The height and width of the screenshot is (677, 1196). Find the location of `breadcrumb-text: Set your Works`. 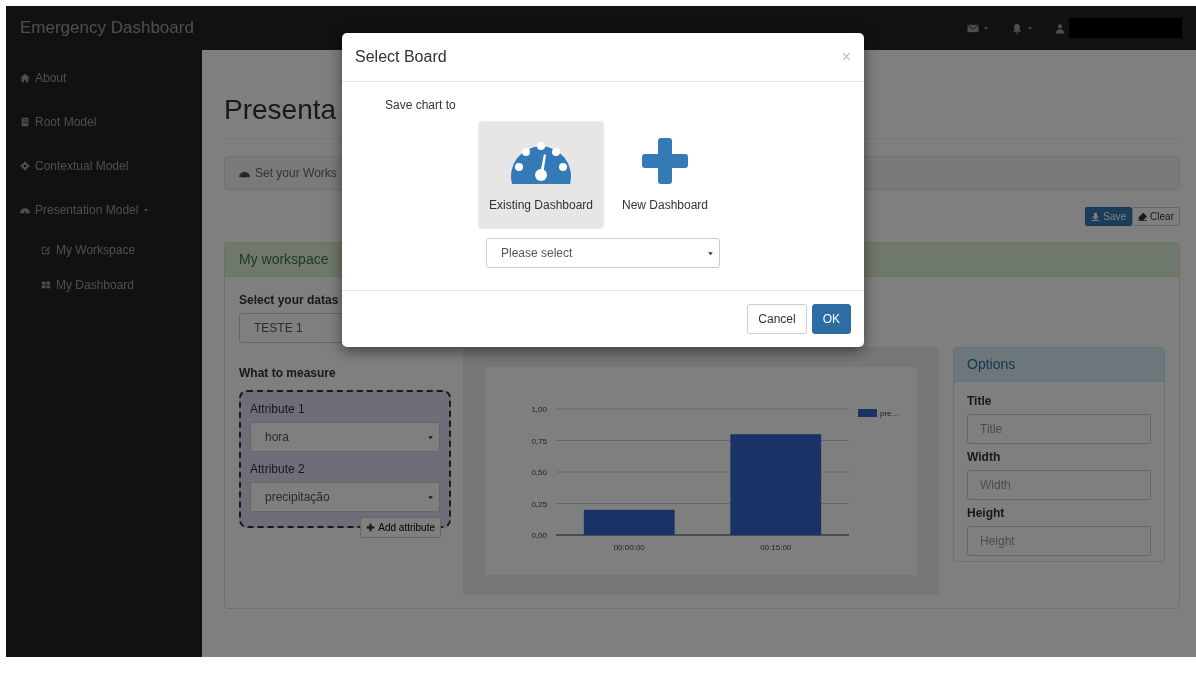

breadcrumb-text: Set your Works is located at coordinates (296, 173).